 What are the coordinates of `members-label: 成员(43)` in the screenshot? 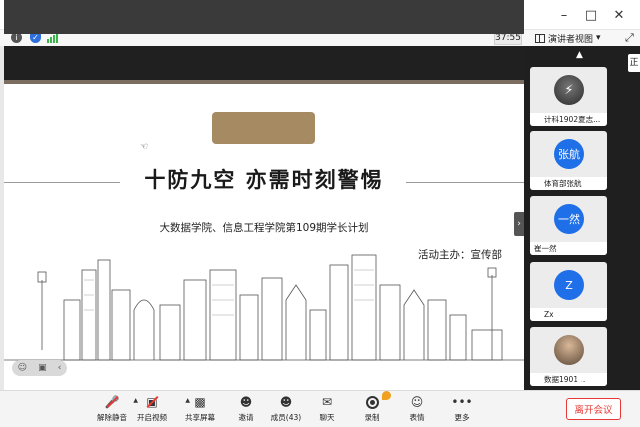 It's located at (286, 417).